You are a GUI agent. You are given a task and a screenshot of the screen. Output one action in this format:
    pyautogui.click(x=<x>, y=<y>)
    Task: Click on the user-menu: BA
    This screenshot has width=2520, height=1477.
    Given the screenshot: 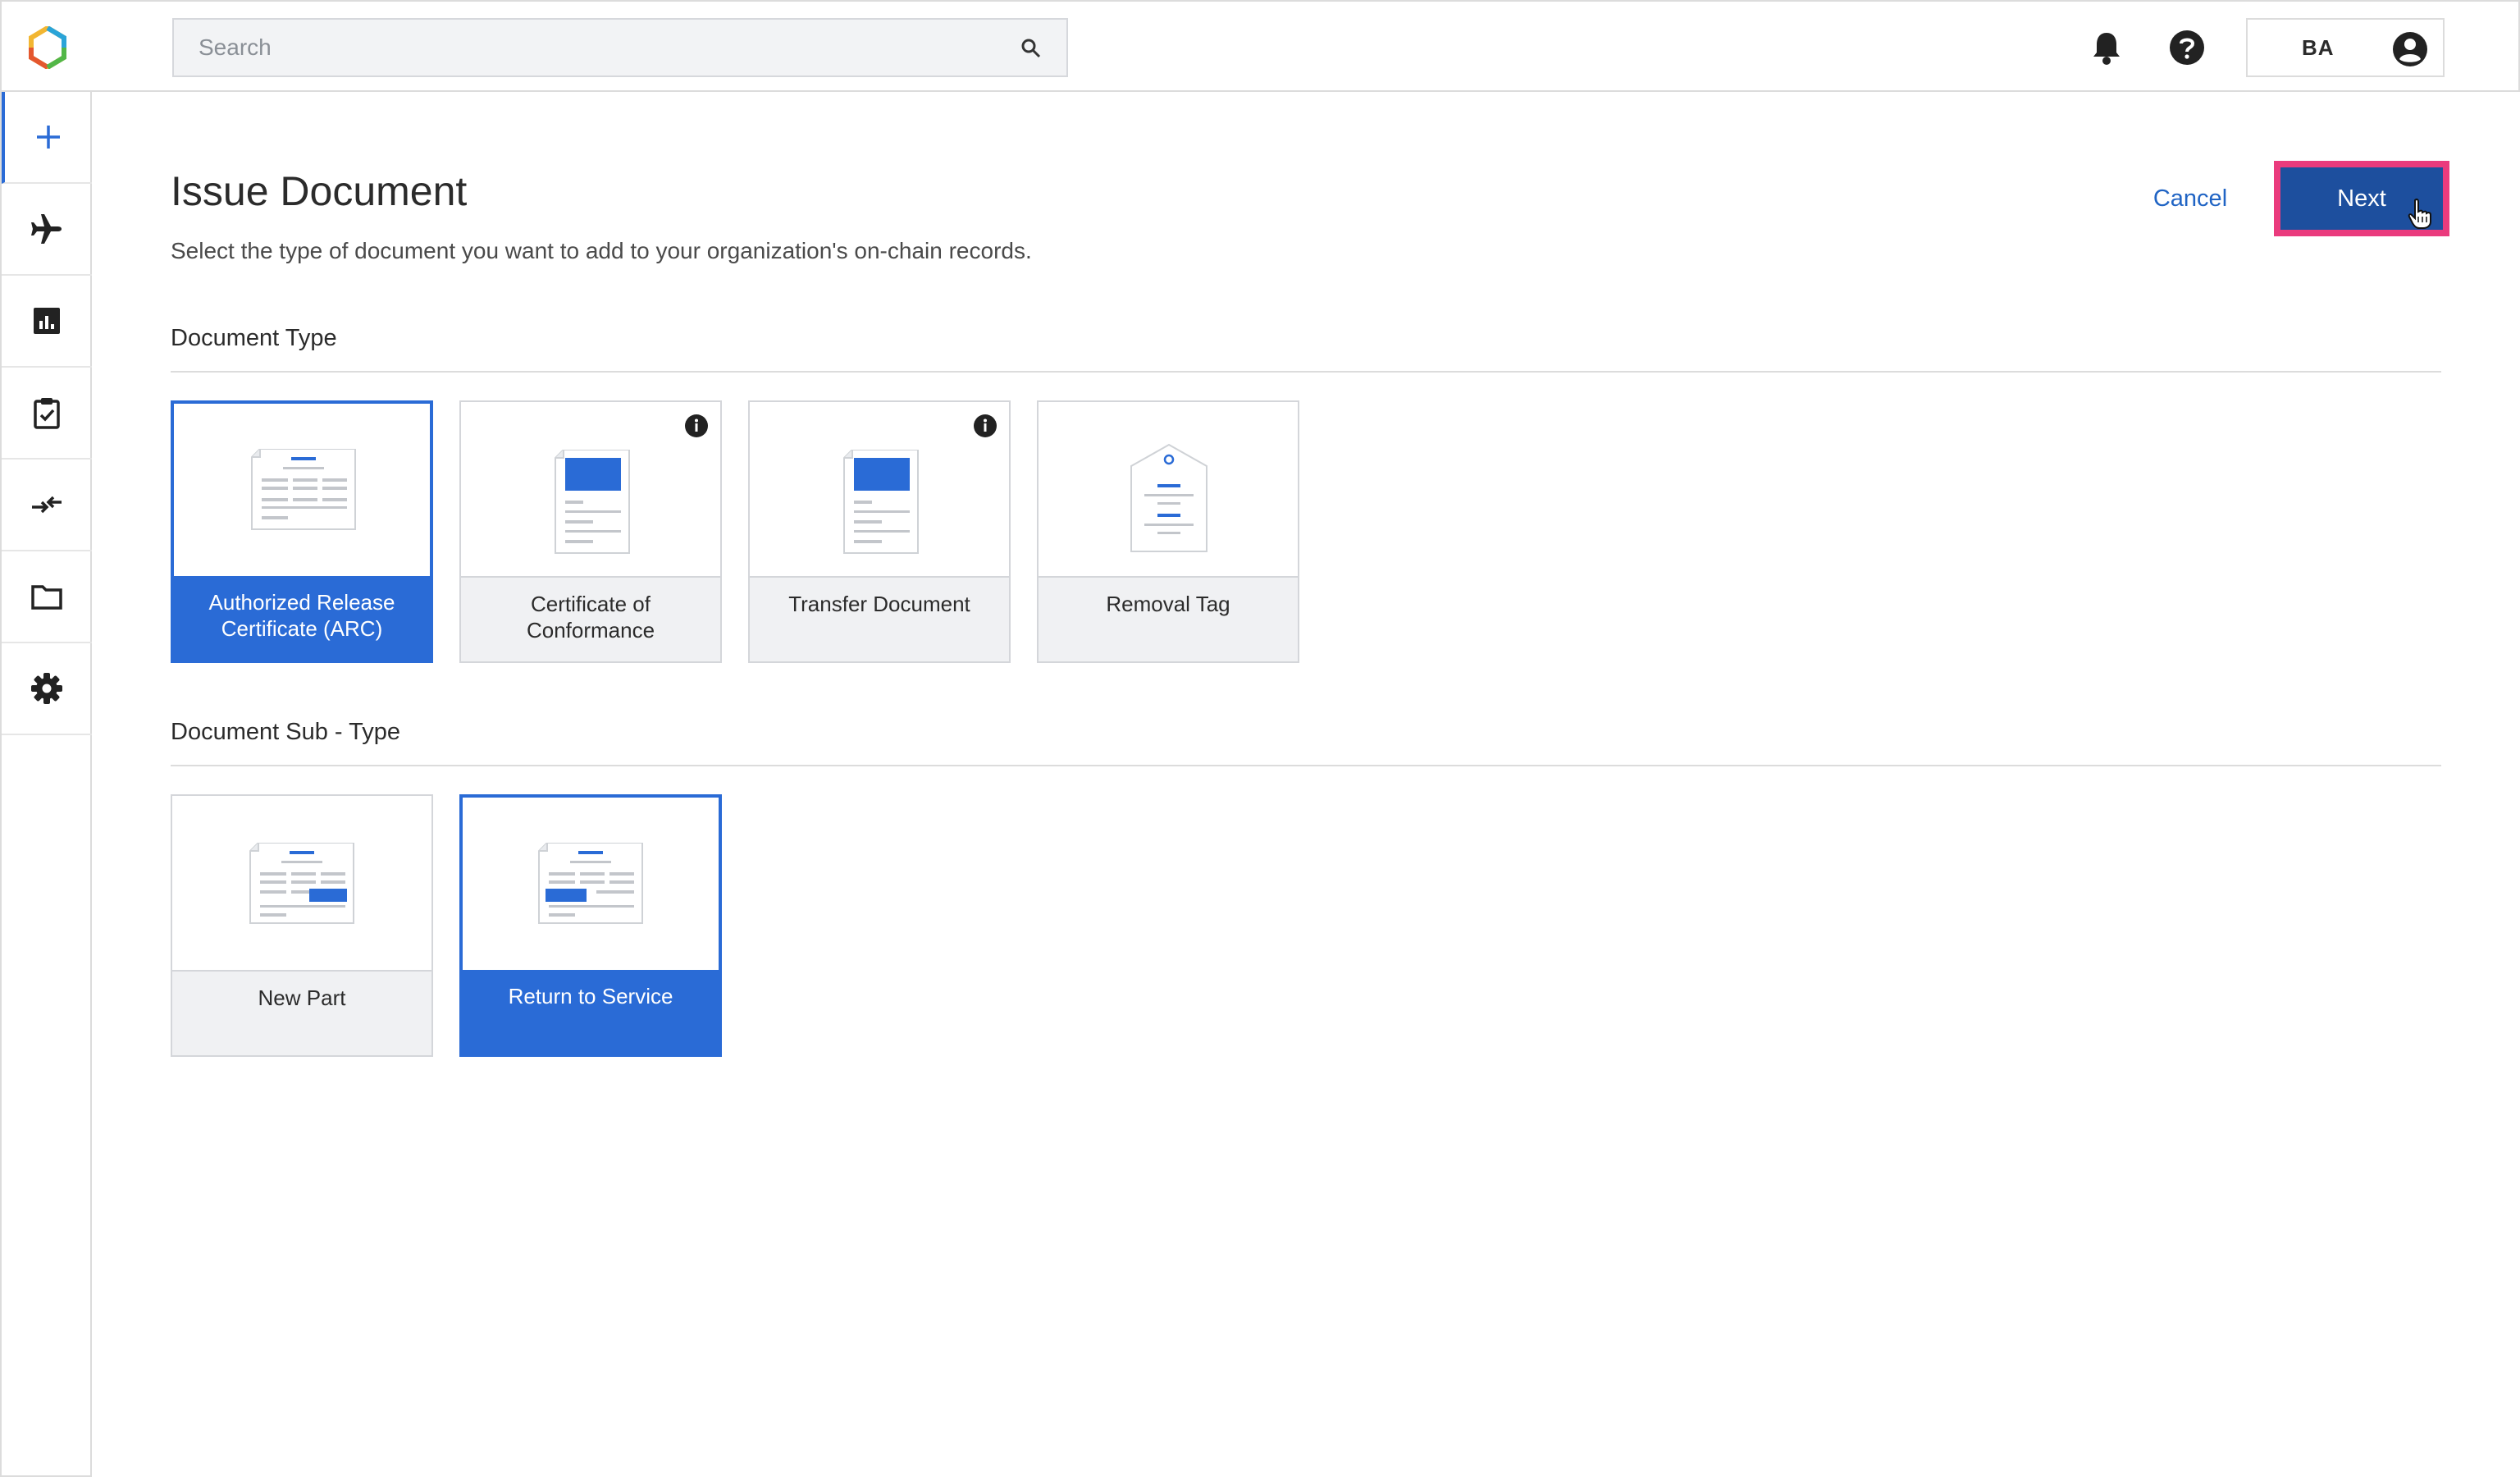 What is the action you would take?
    pyautogui.click(x=2345, y=47)
    